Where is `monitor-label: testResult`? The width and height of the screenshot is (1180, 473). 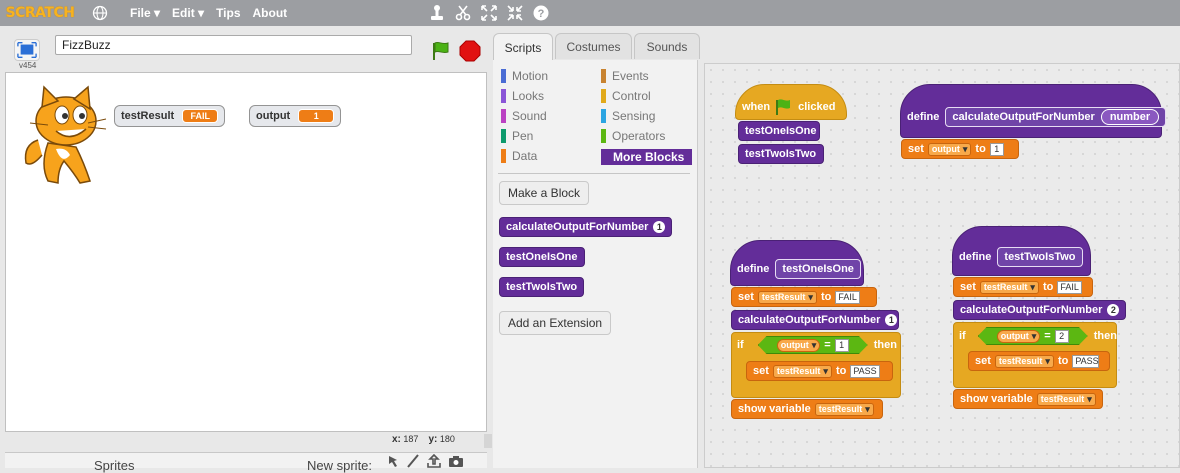
monitor-label: testResult is located at coordinates (148, 116).